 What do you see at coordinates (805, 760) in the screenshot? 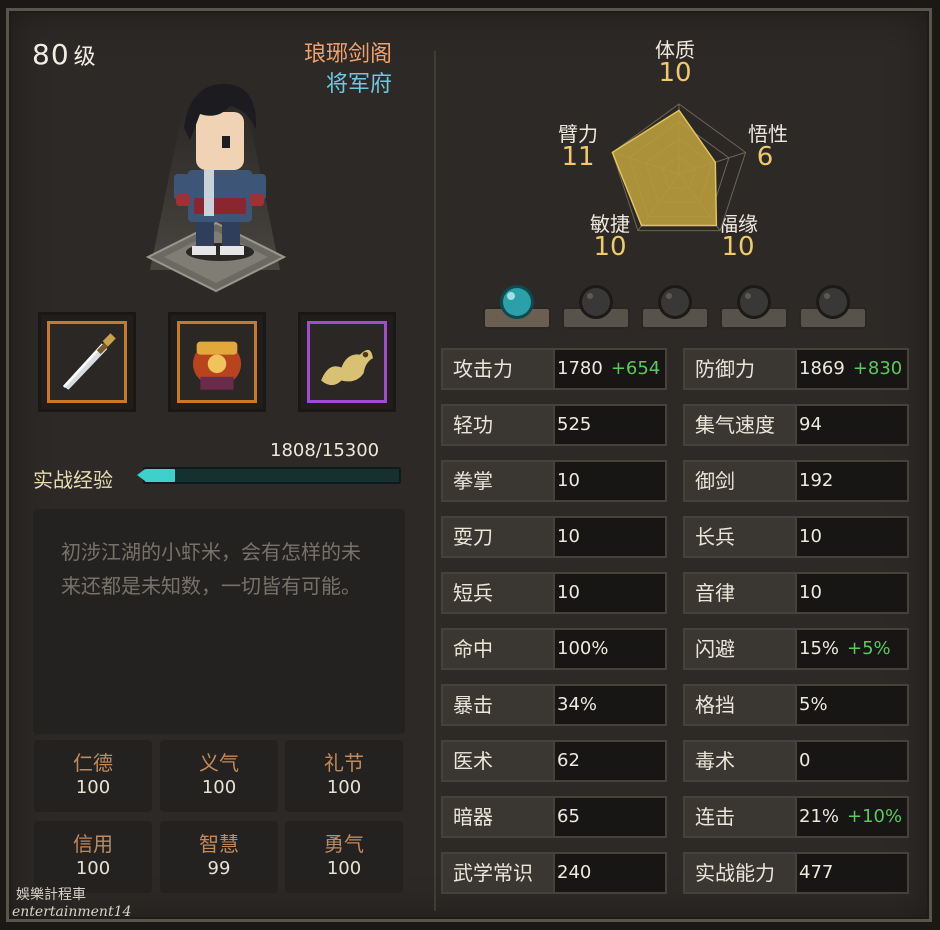
I see `stat-value: 0` at bounding box center [805, 760].